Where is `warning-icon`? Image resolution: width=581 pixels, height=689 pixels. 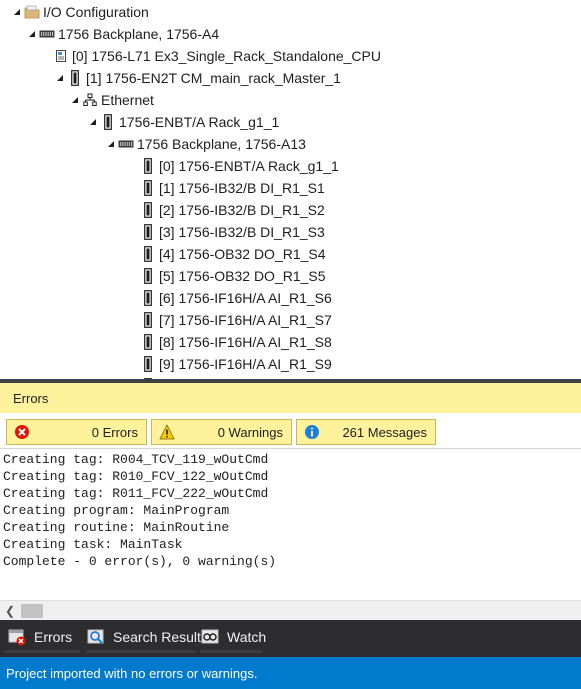 warning-icon is located at coordinates (167, 432).